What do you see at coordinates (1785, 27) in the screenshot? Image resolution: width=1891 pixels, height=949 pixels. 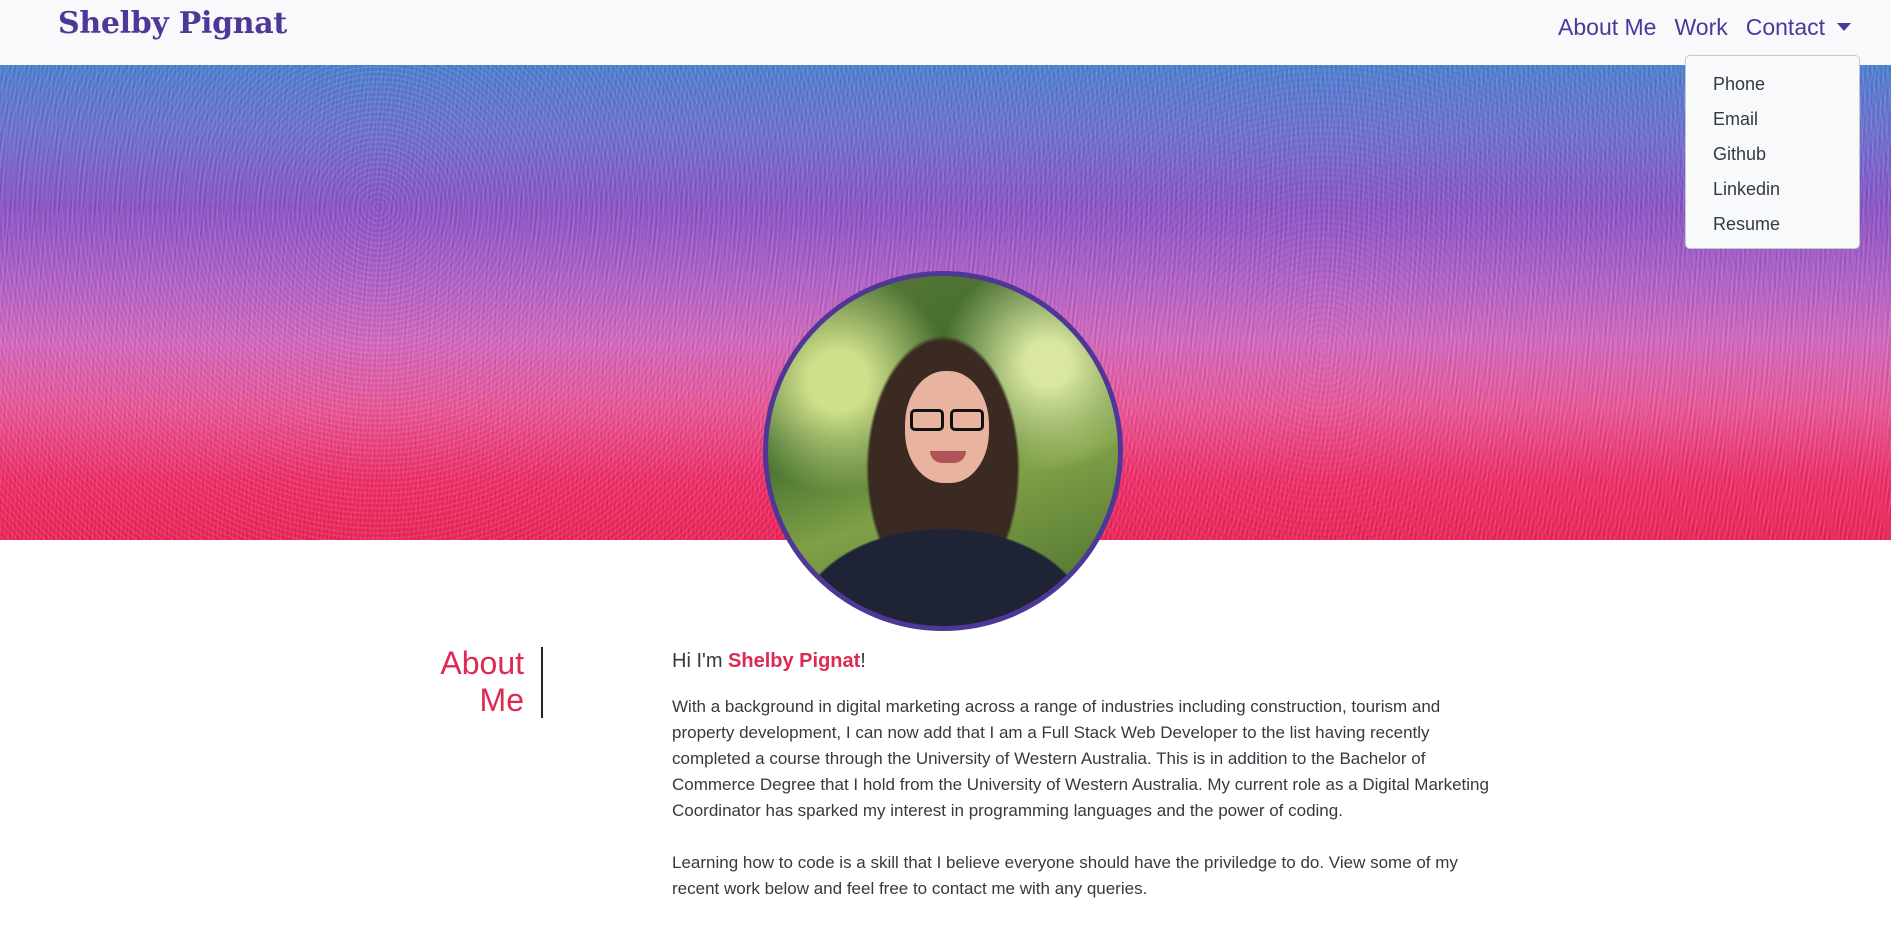 I see `nav-link-contact-label: Contact` at bounding box center [1785, 27].